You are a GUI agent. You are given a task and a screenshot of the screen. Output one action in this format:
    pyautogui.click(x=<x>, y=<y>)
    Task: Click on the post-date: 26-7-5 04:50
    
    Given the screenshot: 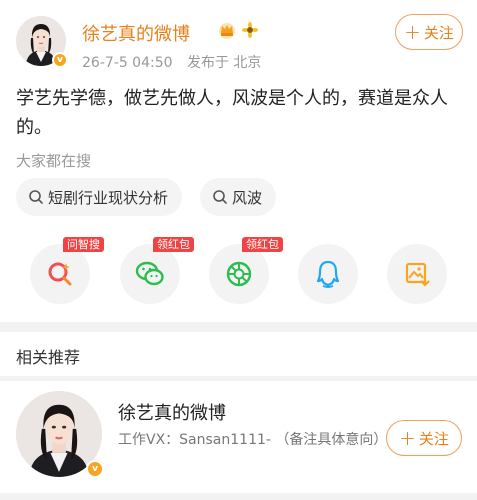 What is the action you would take?
    pyautogui.click(x=127, y=63)
    